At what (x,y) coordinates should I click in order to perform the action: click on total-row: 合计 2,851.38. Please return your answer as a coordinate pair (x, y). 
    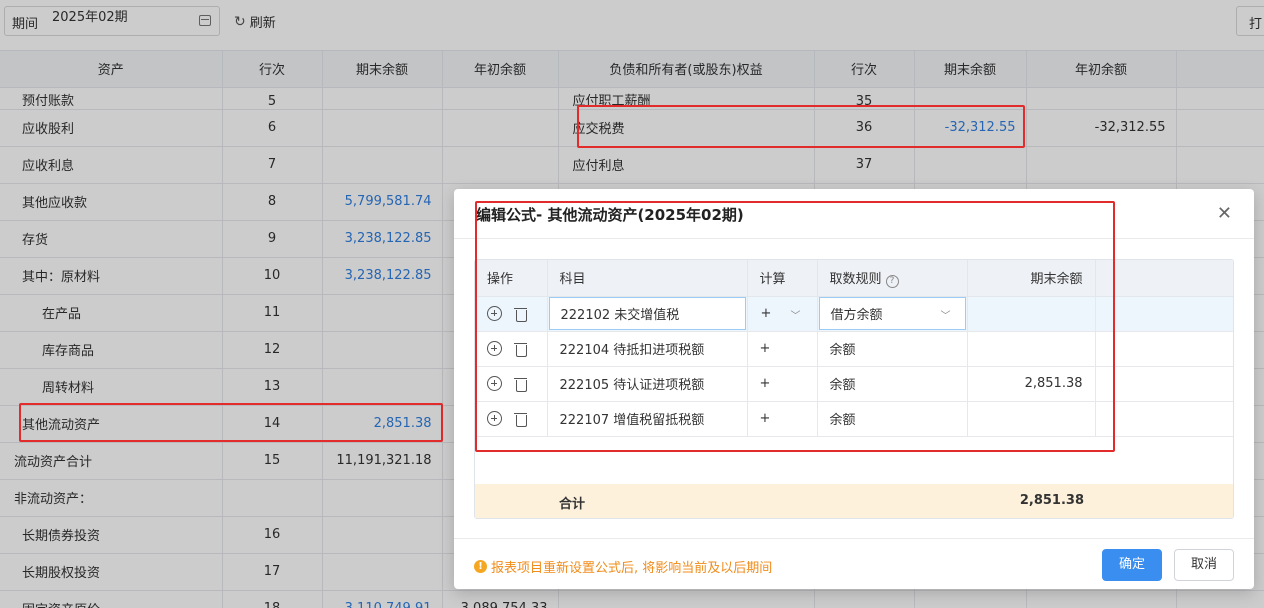
    Looking at the image, I should click on (854, 501).